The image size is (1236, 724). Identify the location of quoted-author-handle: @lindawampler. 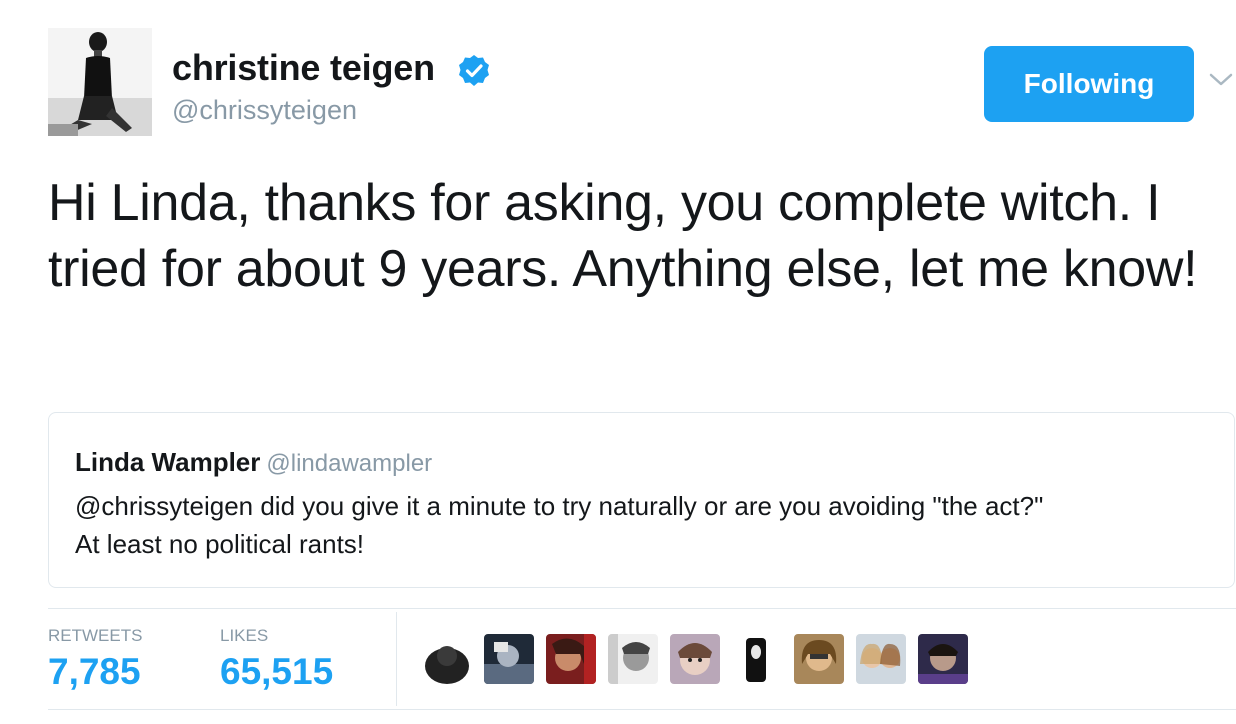
(349, 463).